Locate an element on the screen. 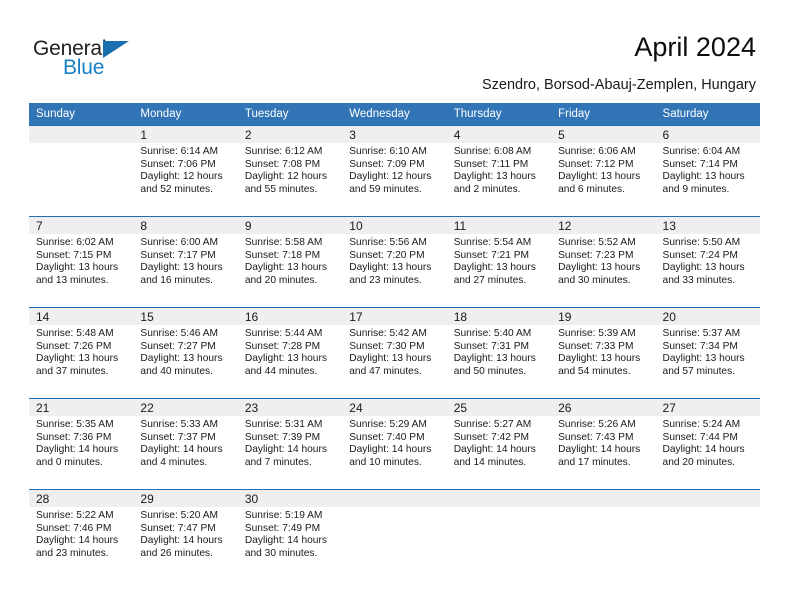 This screenshot has width=792, height=612. day-number: 3 is located at coordinates (394, 134).